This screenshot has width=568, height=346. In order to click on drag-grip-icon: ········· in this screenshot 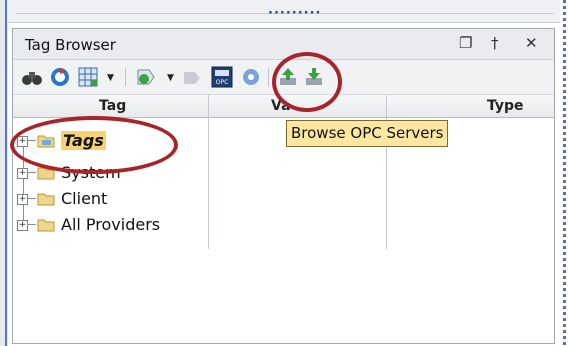, I will do `click(294, 13)`.